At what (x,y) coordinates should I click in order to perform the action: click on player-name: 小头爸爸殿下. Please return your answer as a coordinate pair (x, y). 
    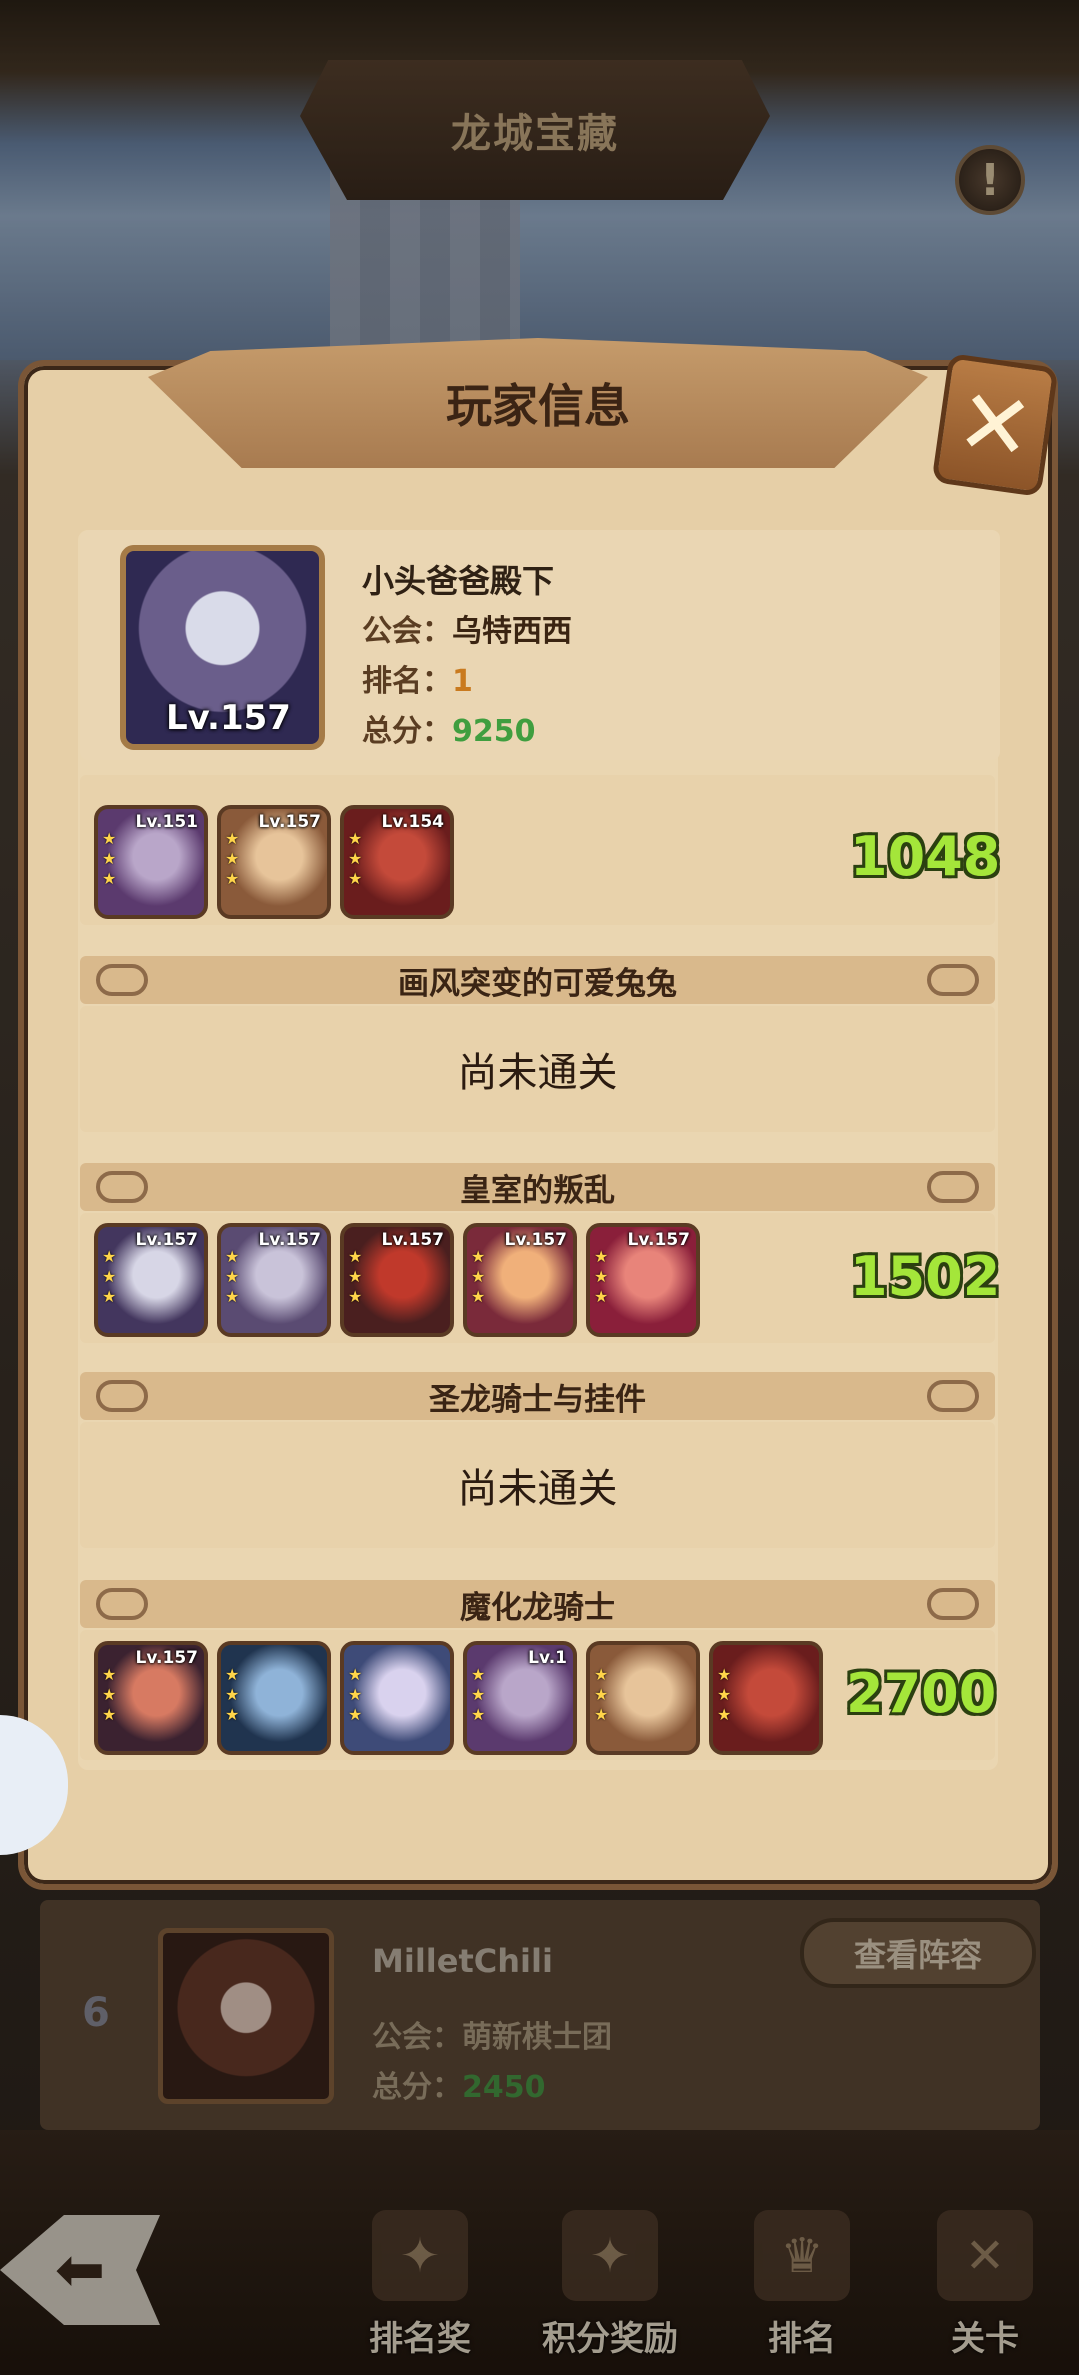
    Looking at the image, I should click on (458, 581).